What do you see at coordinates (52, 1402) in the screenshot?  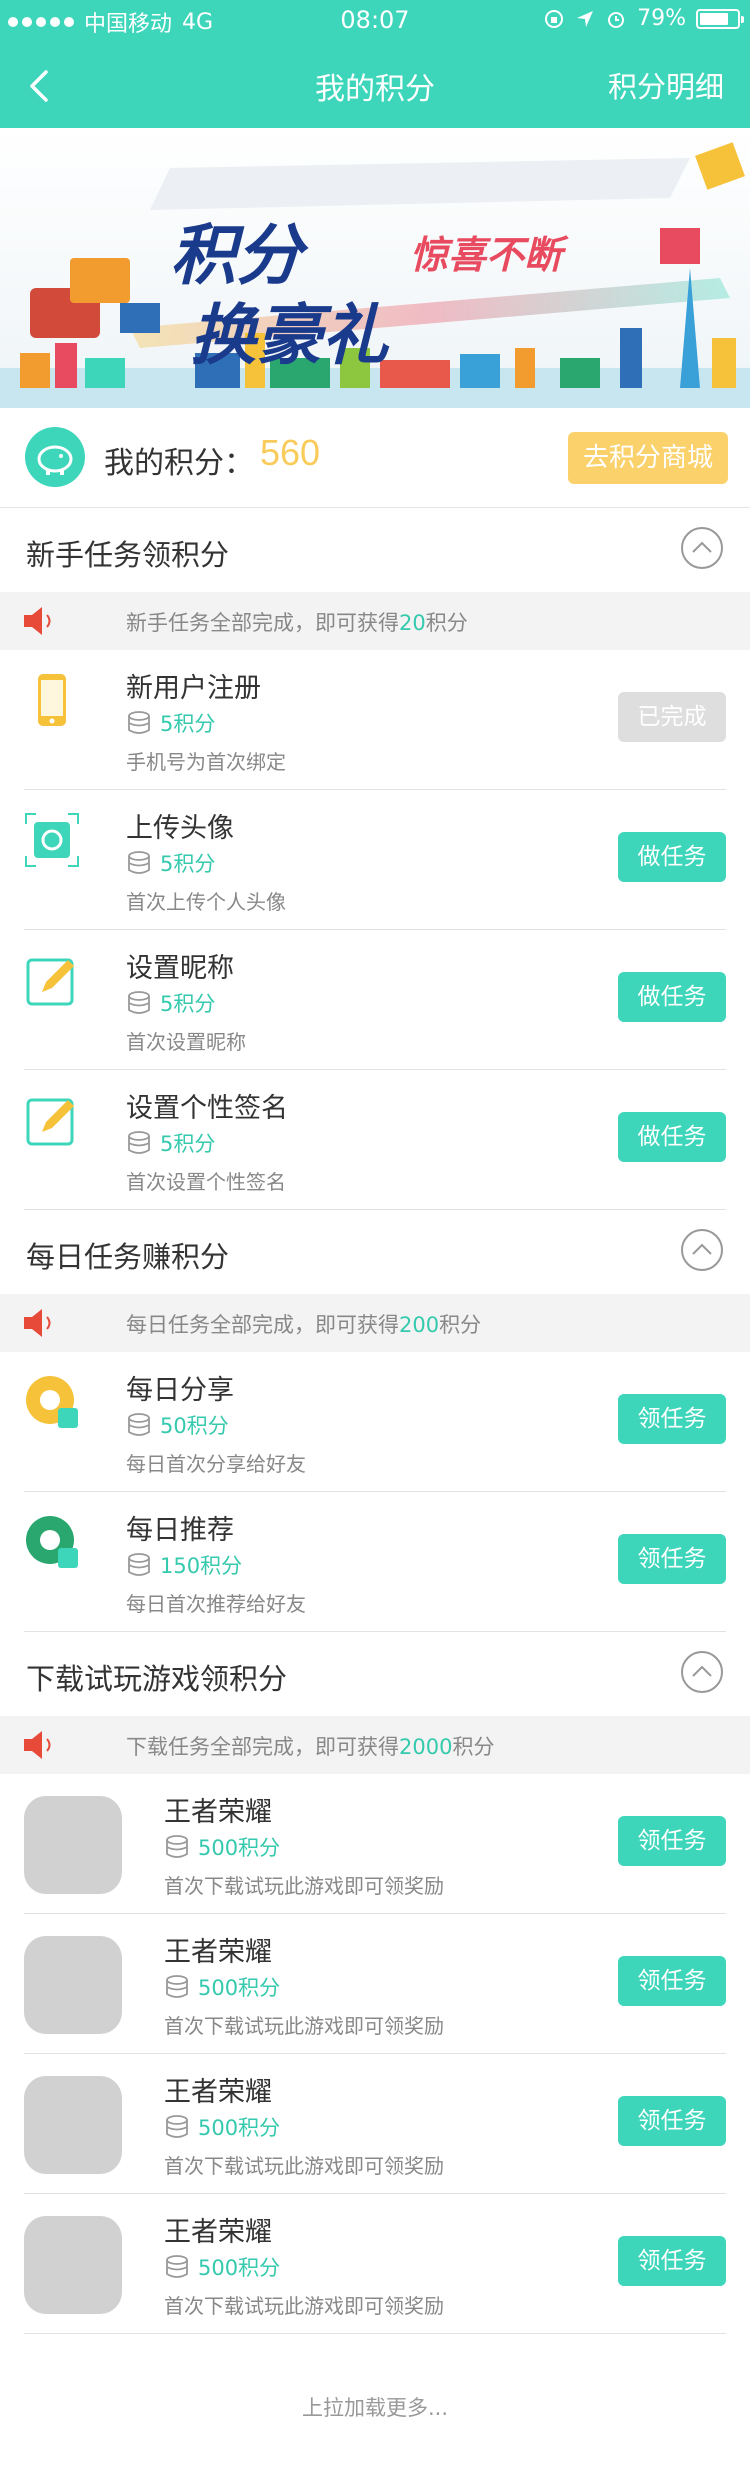 I see `share-icon` at bounding box center [52, 1402].